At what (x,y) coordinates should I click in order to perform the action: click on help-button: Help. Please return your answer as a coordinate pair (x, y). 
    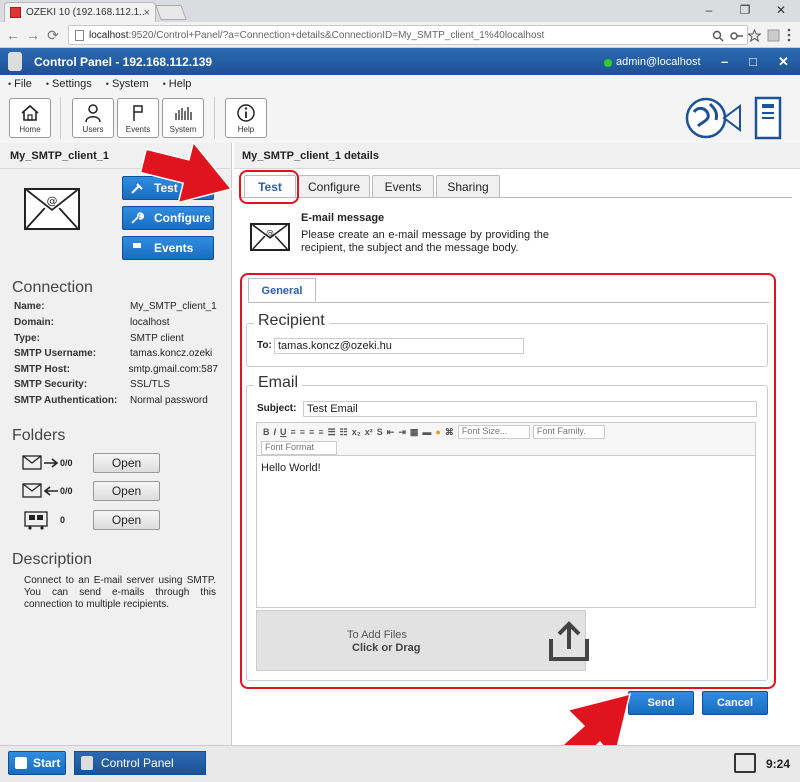
    Looking at the image, I should click on (246, 118).